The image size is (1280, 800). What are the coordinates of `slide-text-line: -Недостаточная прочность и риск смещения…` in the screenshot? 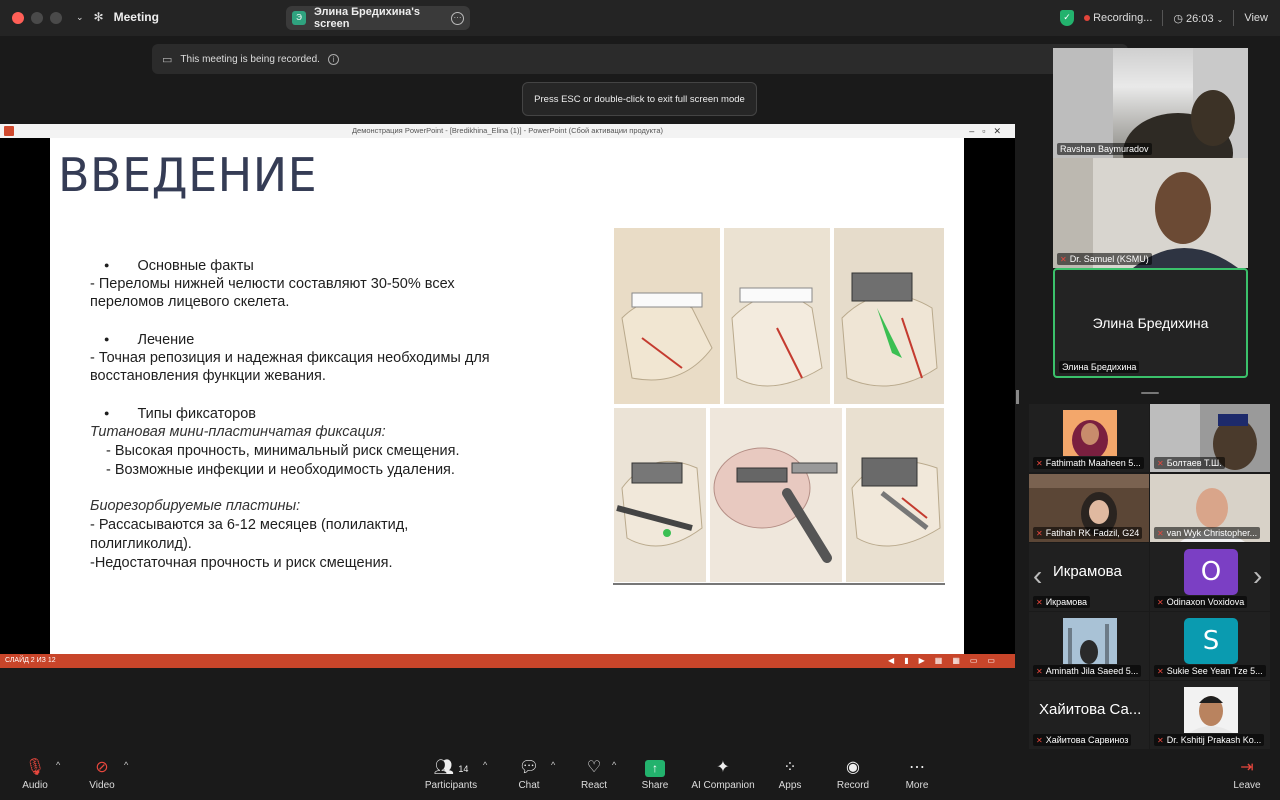 It's located at (241, 563).